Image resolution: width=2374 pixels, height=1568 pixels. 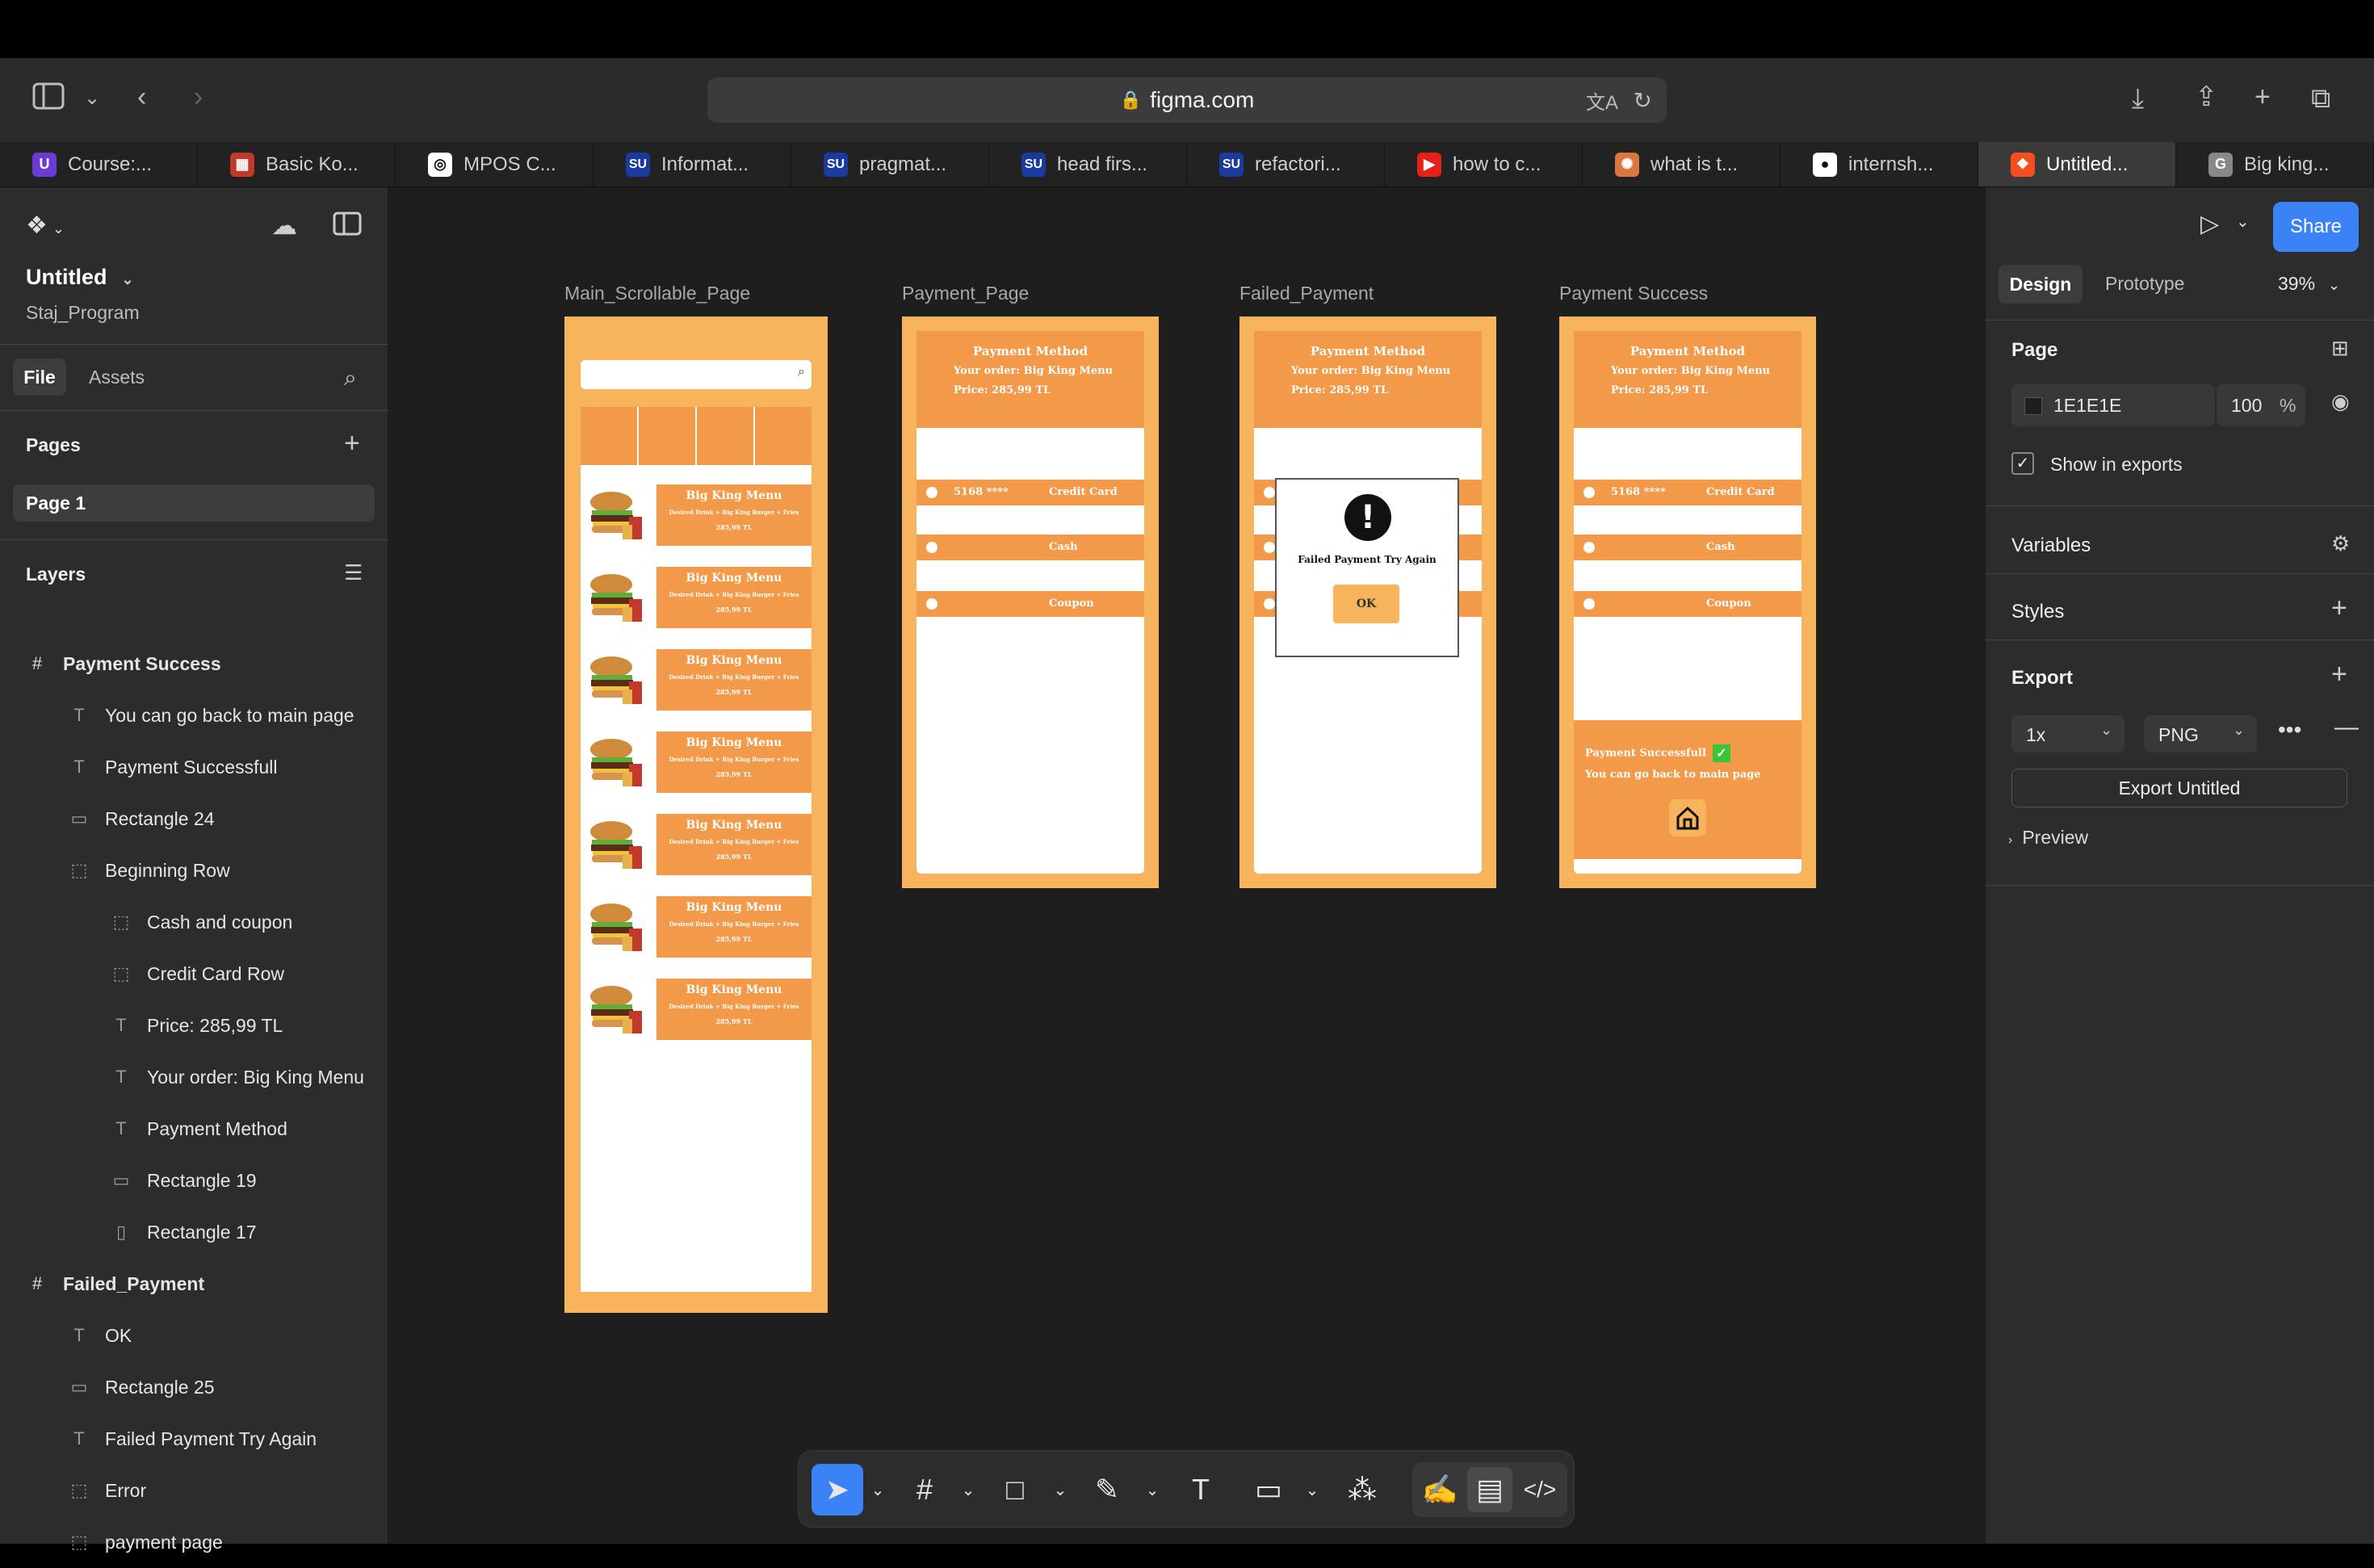 What do you see at coordinates (194, 1180) in the screenshot?
I see `layer-item: ▭ Rectangle 19` at bounding box center [194, 1180].